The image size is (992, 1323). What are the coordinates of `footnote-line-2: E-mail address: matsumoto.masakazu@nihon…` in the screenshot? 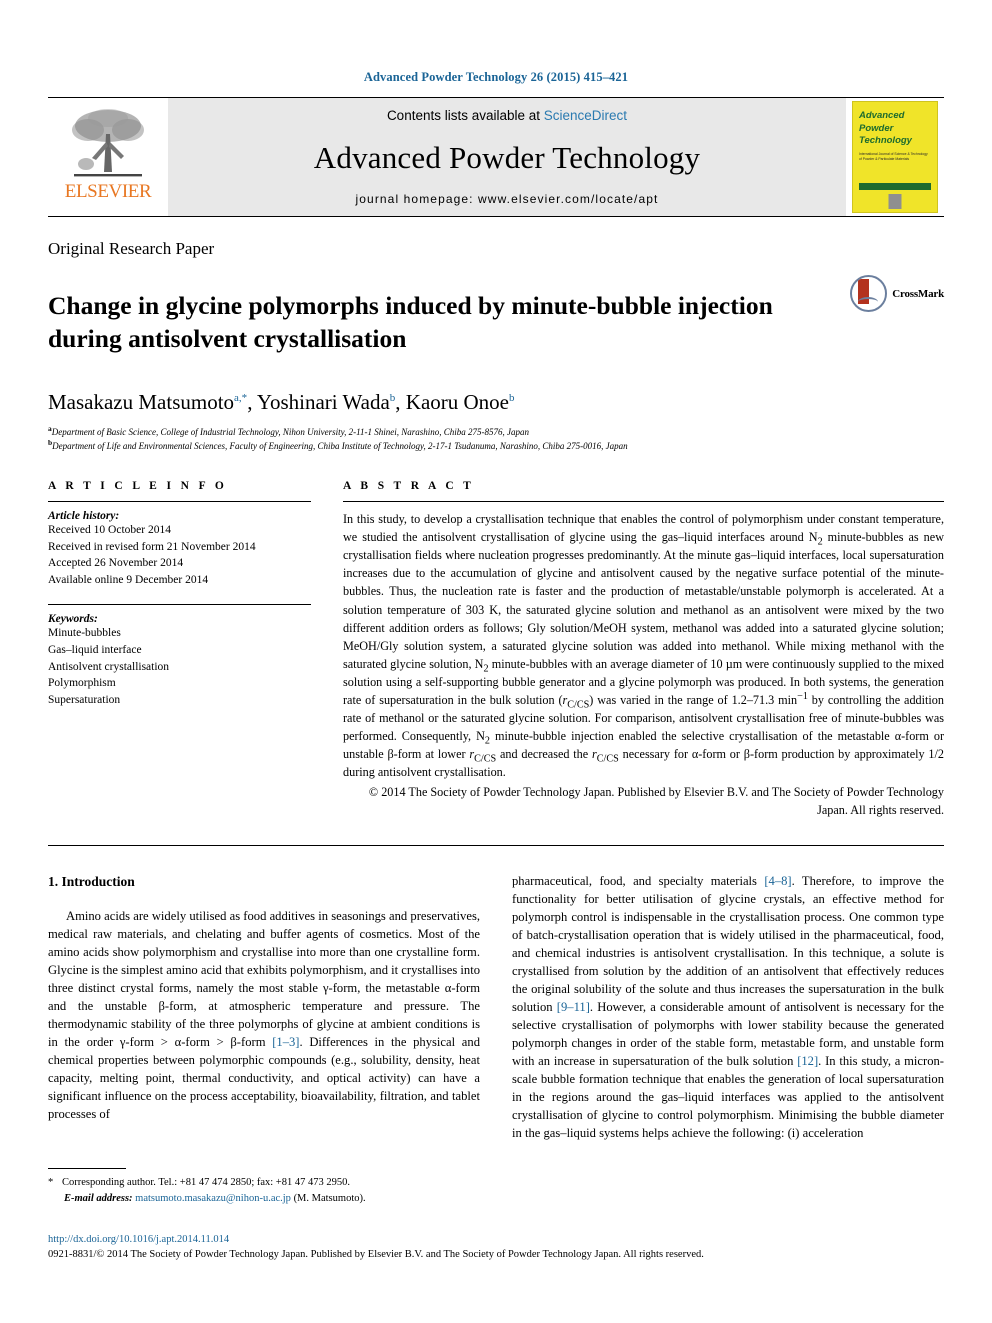 It's located at (263, 1199).